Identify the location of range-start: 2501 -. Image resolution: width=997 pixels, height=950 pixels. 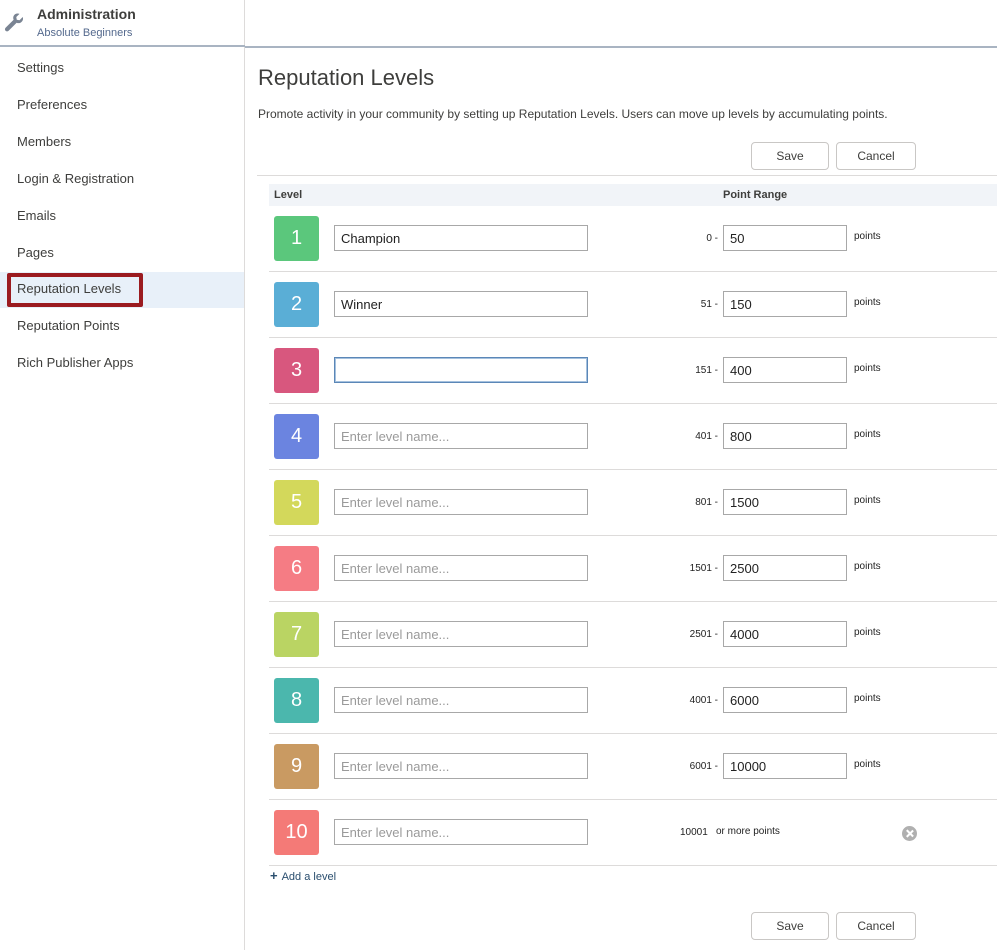
(703, 634).